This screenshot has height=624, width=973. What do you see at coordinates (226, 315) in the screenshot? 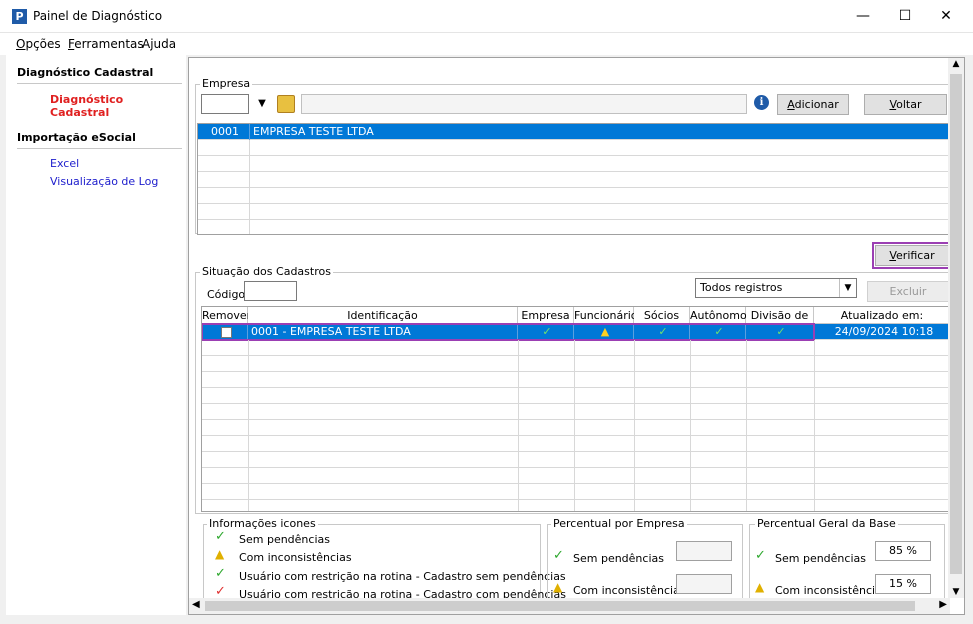
I see `col-header-remover: Remover` at bounding box center [226, 315].